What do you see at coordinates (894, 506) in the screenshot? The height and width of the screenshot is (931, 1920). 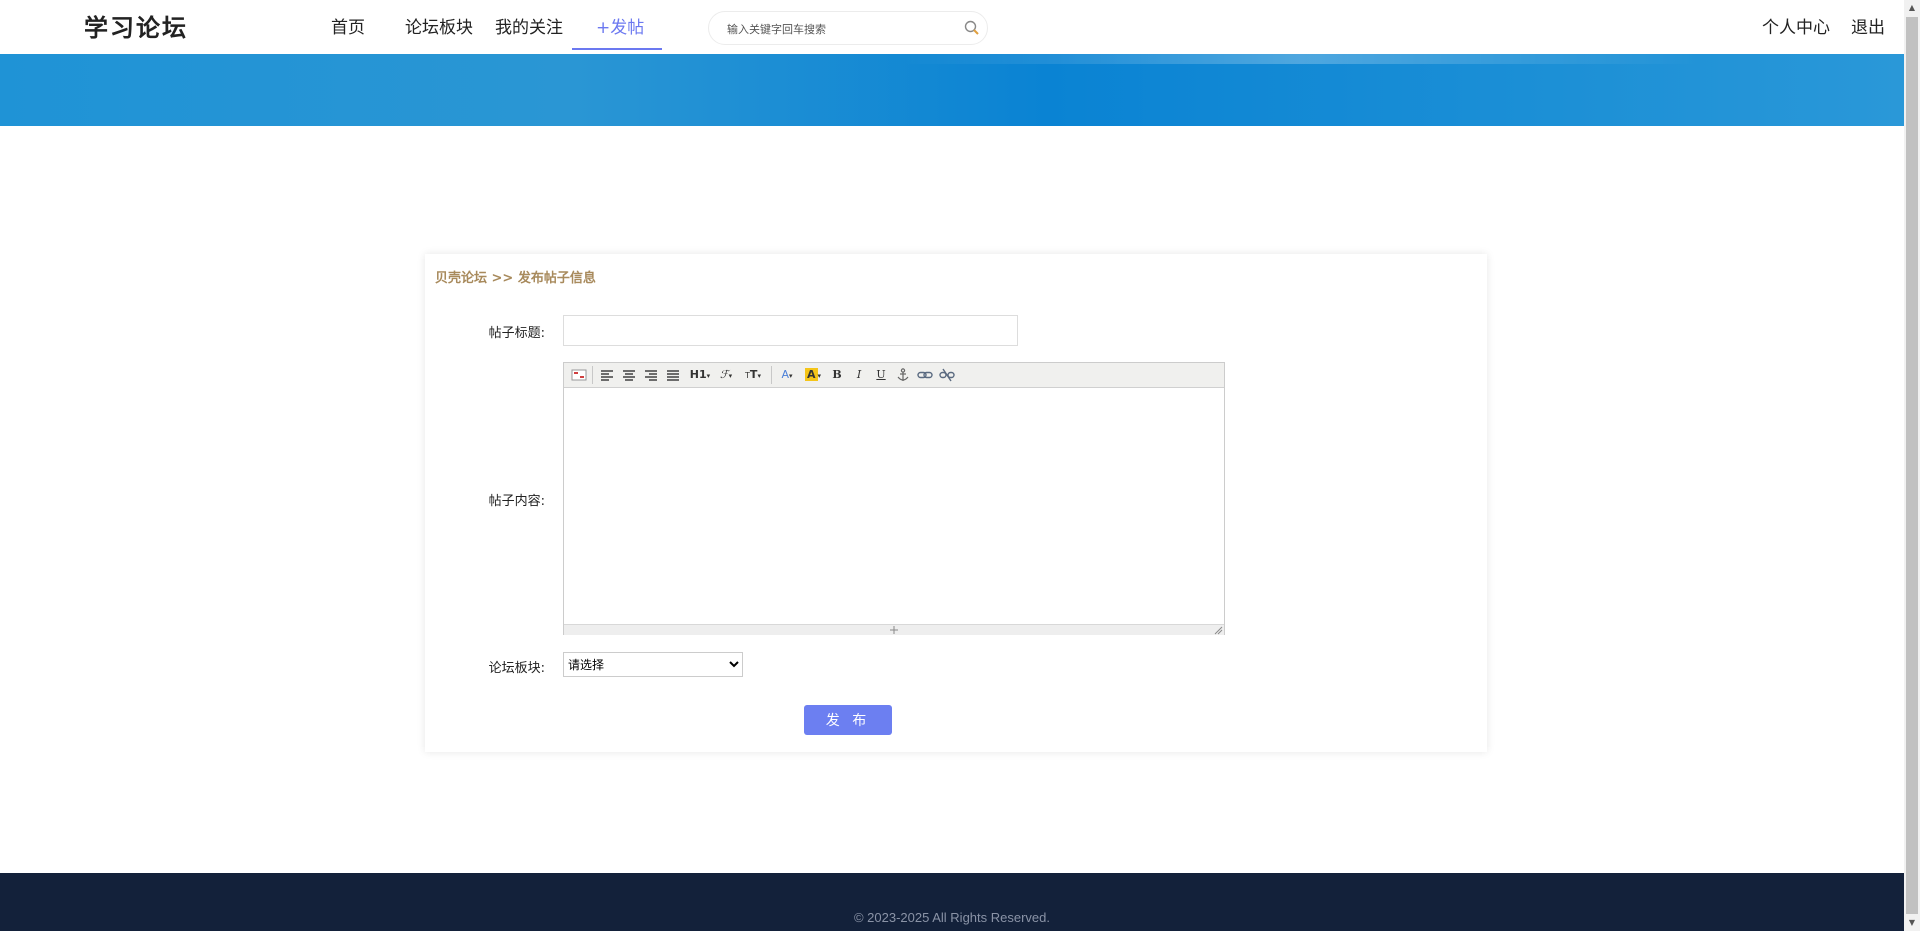 I see `post-content-editor` at bounding box center [894, 506].